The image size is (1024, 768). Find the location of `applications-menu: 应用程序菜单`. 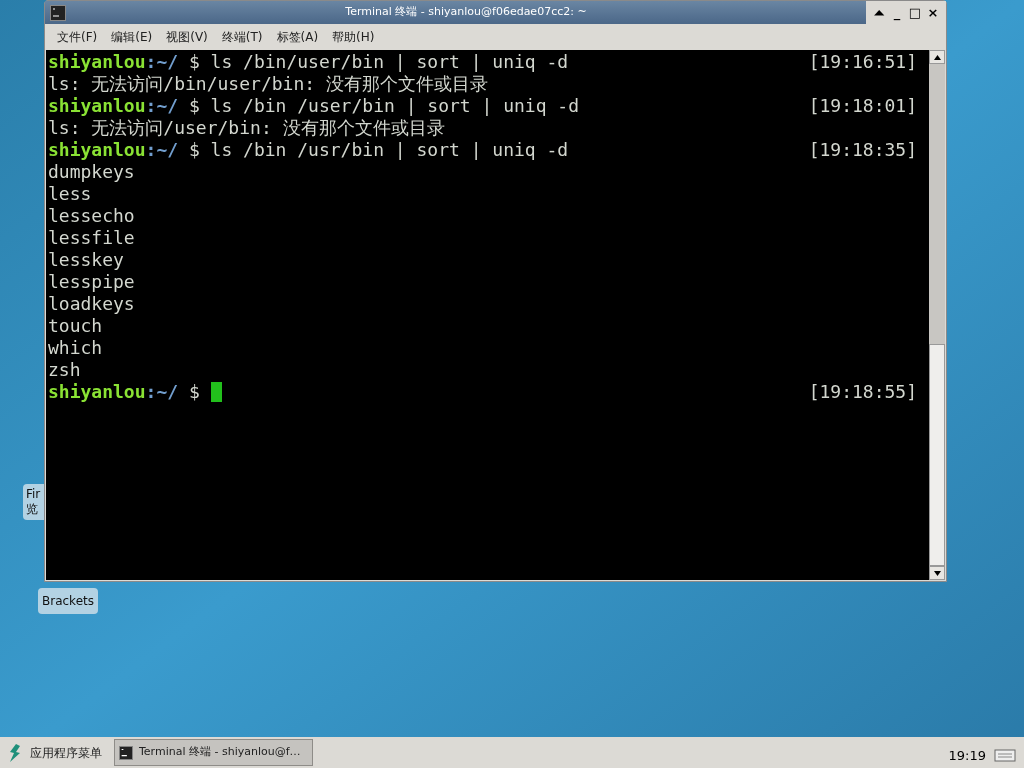

applications-menu: 应用程序菜单 is located at coordinates (66, 752).